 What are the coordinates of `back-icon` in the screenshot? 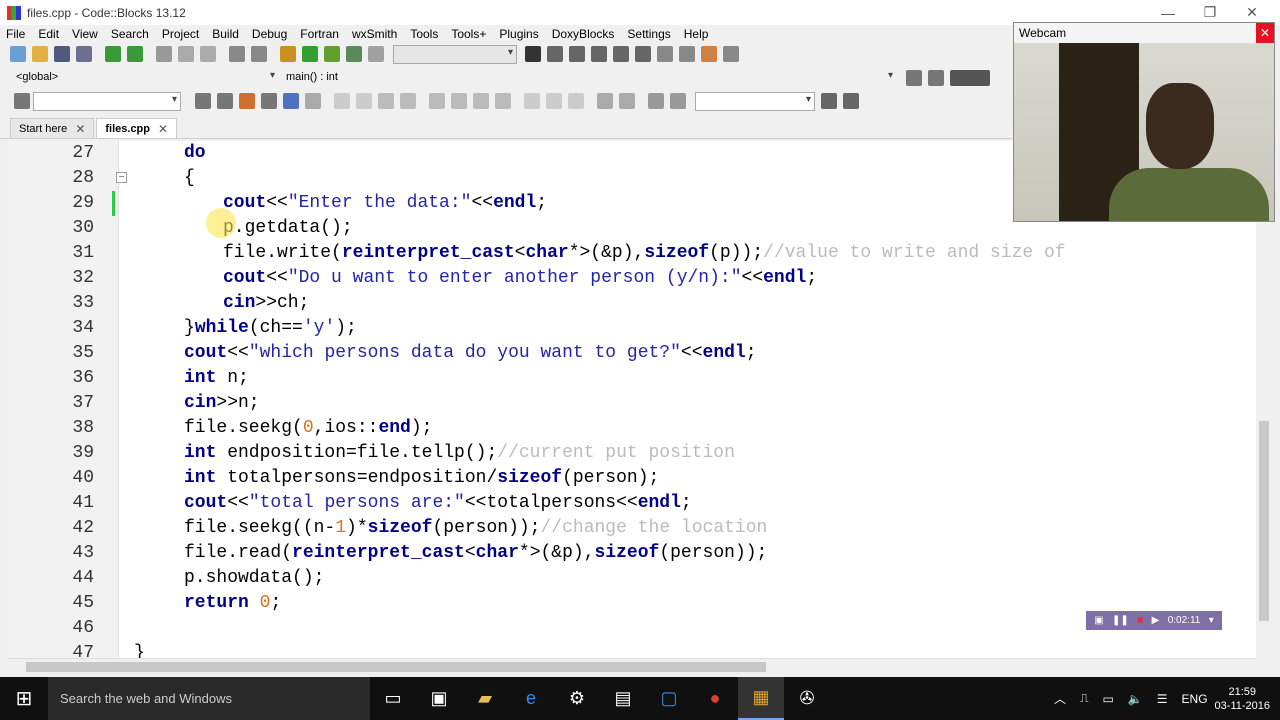 It's located at (203, 101).